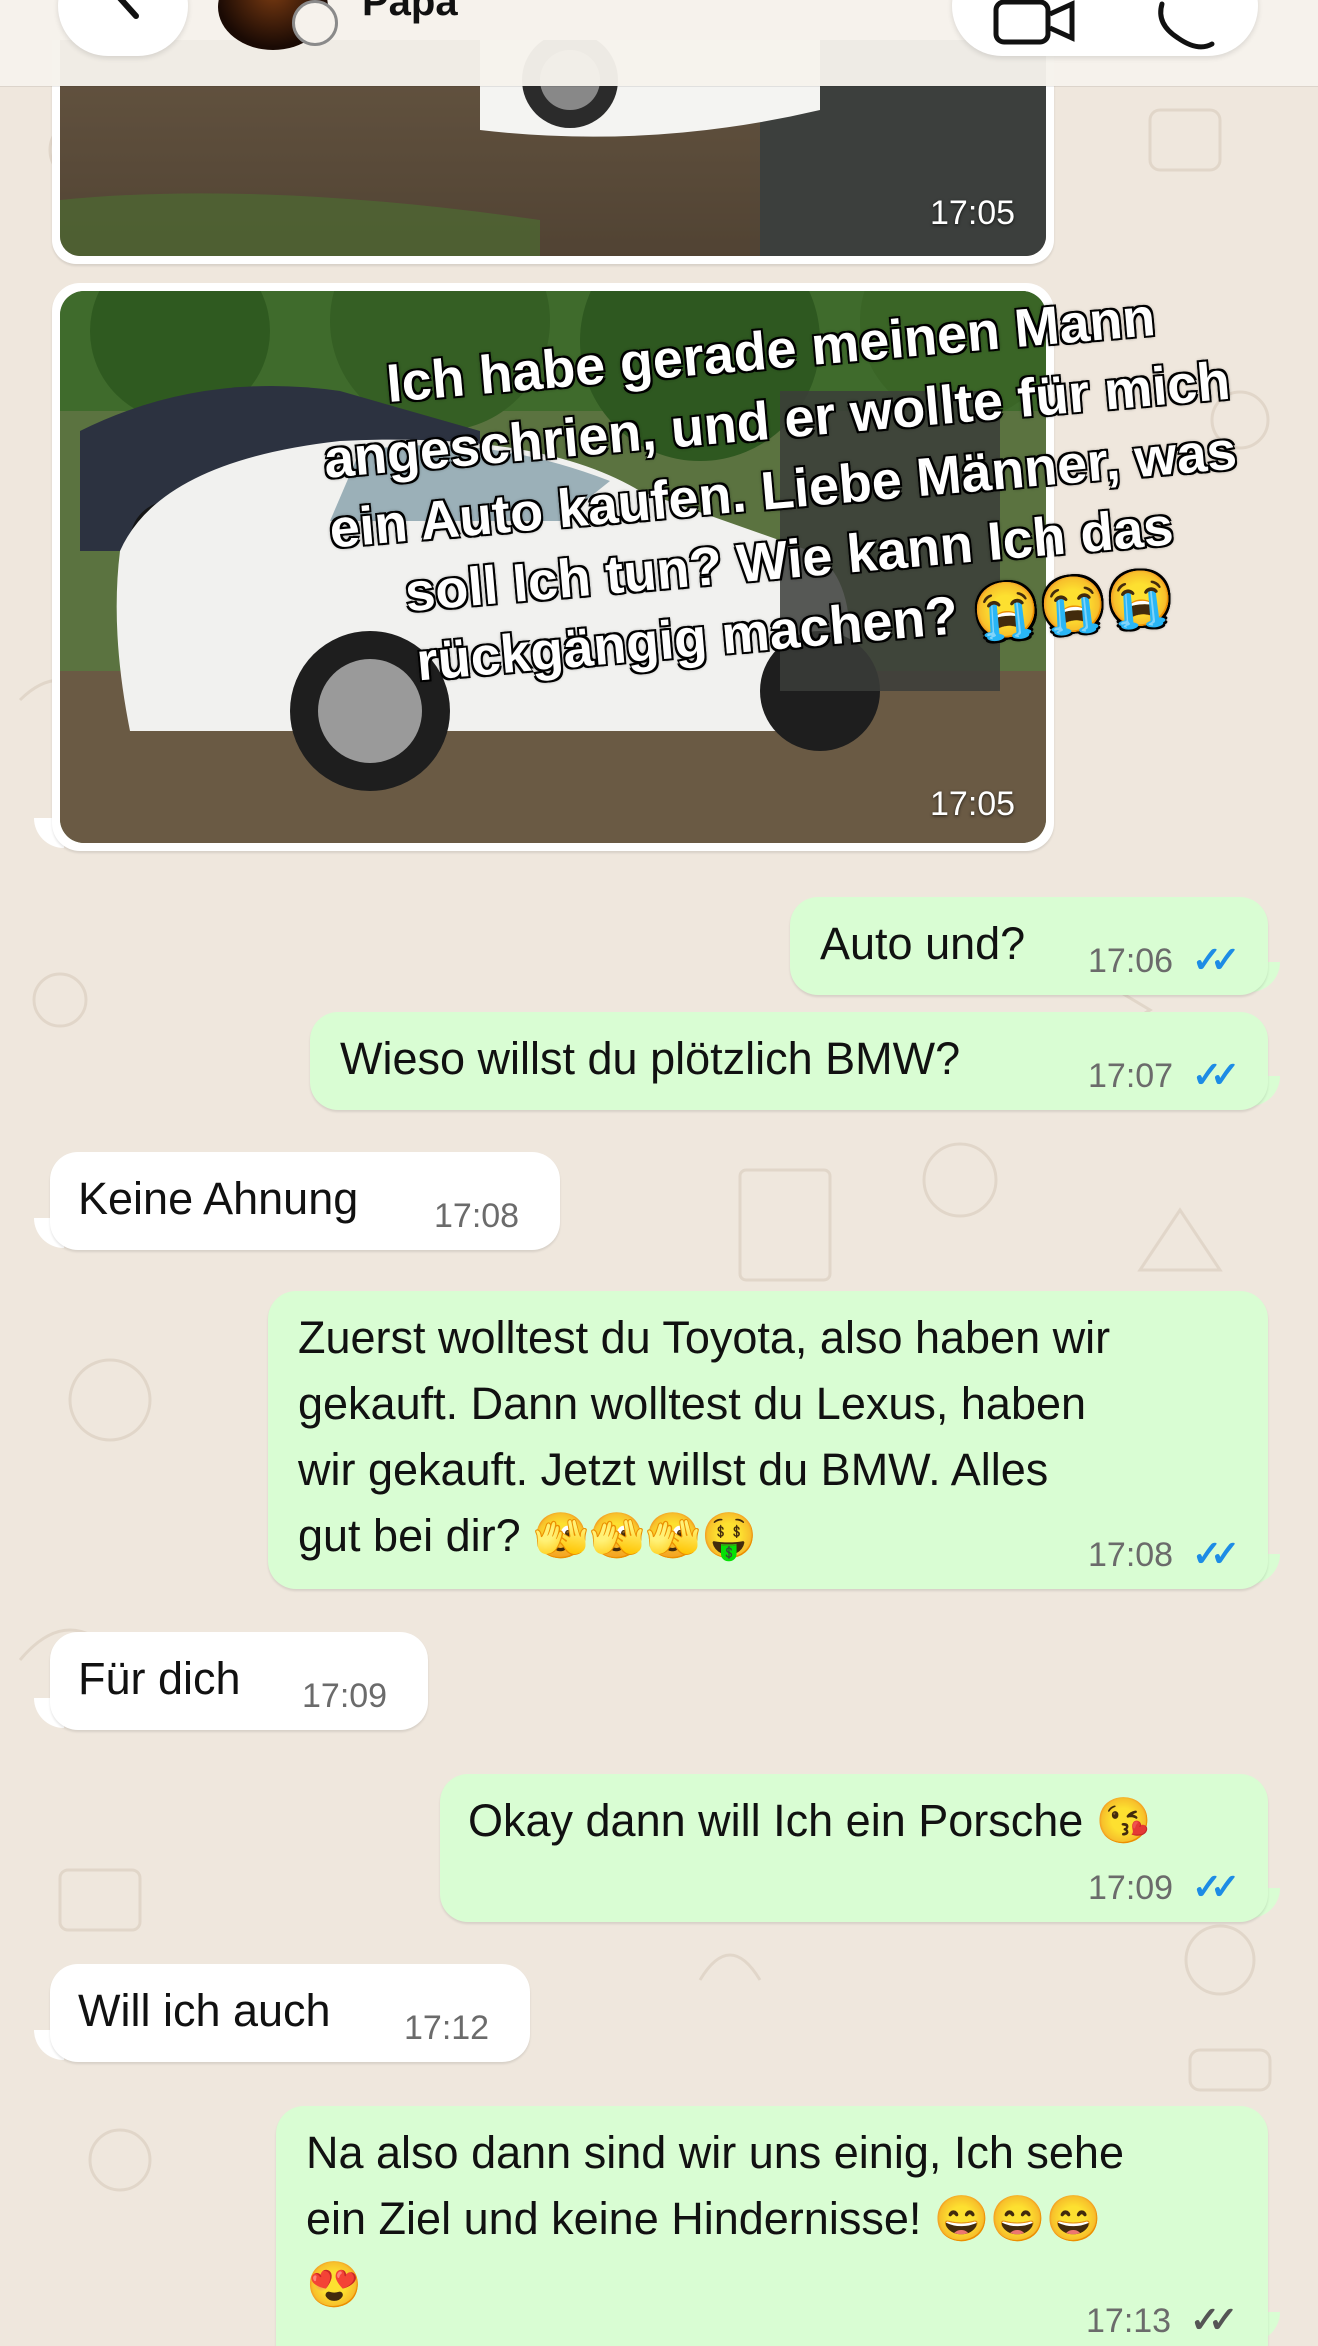  What do you see at coordinates (659, 43) in the screenshot?
I see `chat-header: Papa` at bounding box center [659, 43].